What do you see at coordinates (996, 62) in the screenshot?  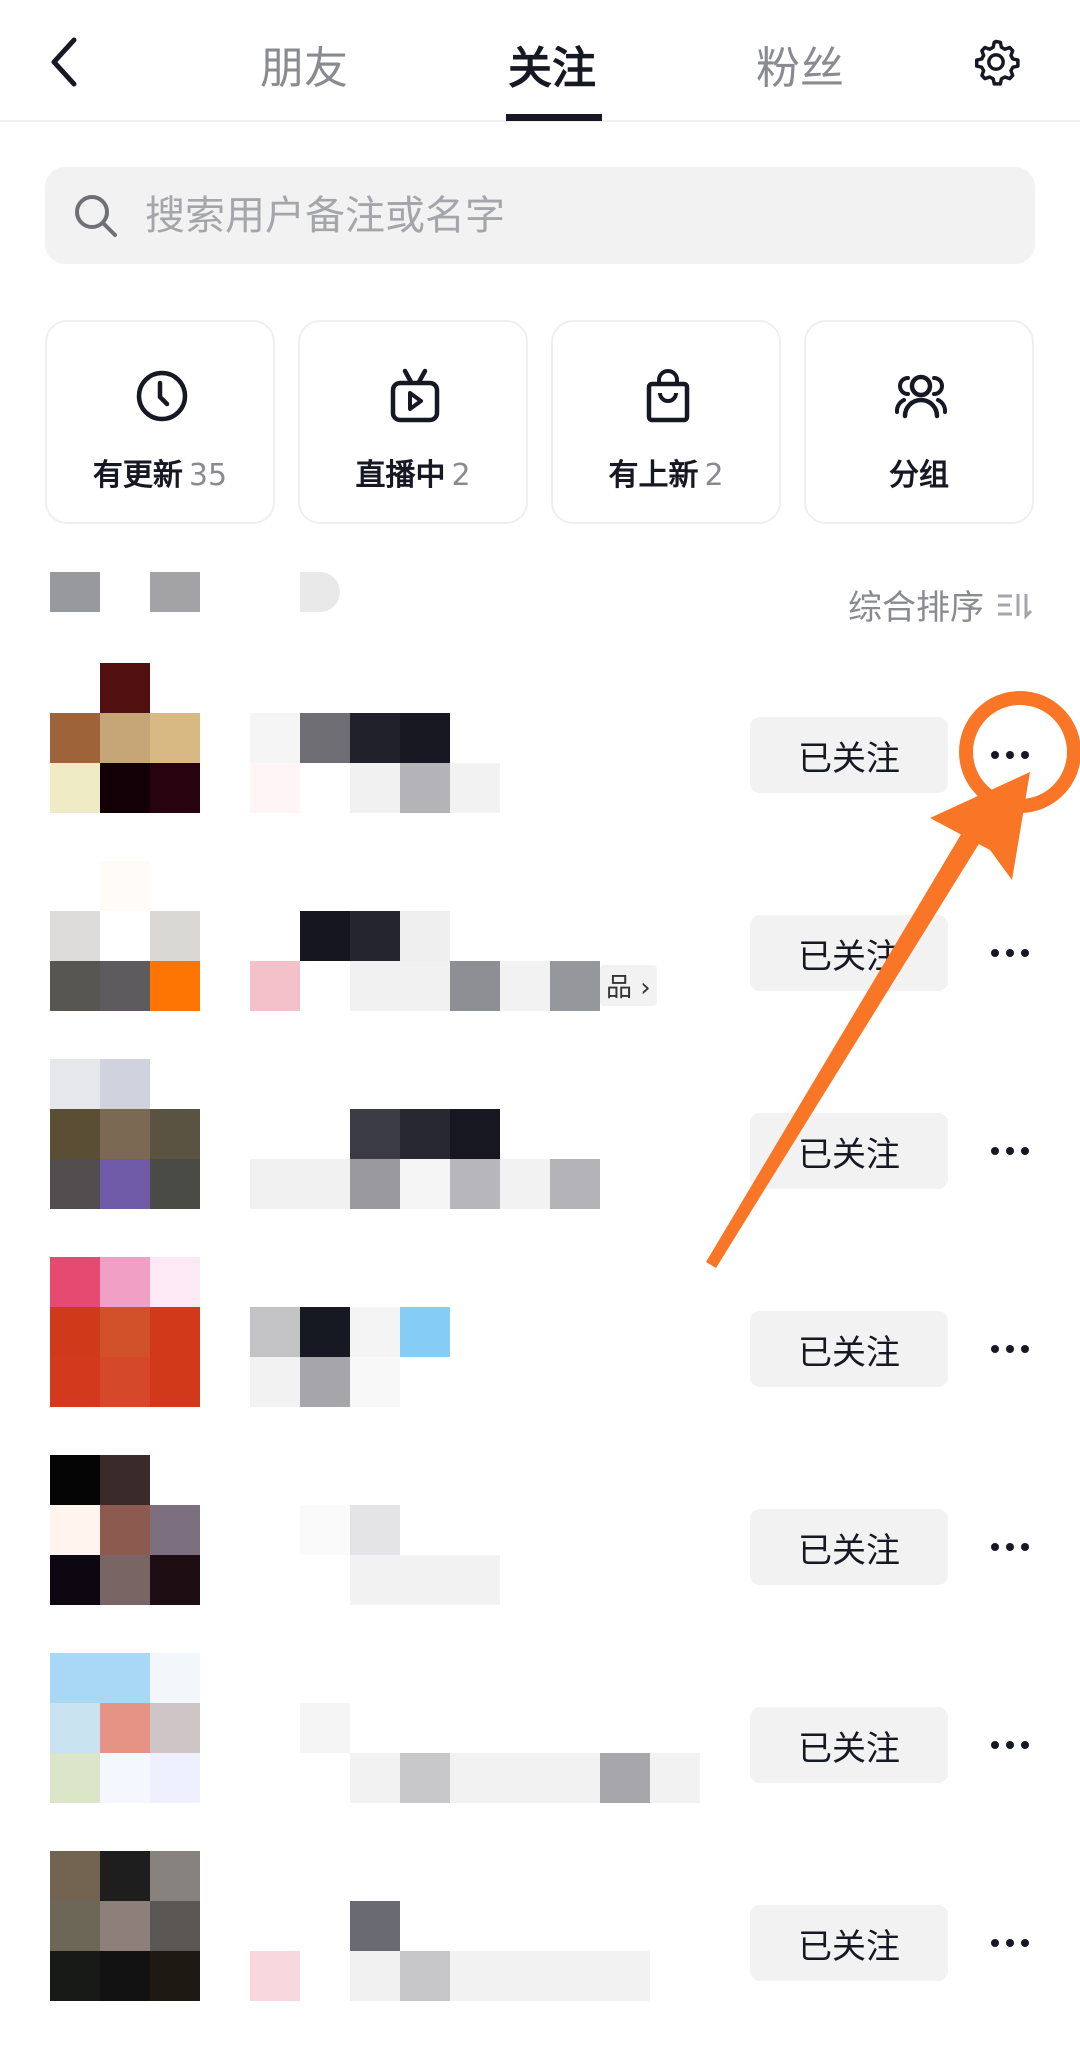 I see `gear-icon` at bounding box center [996, 62].